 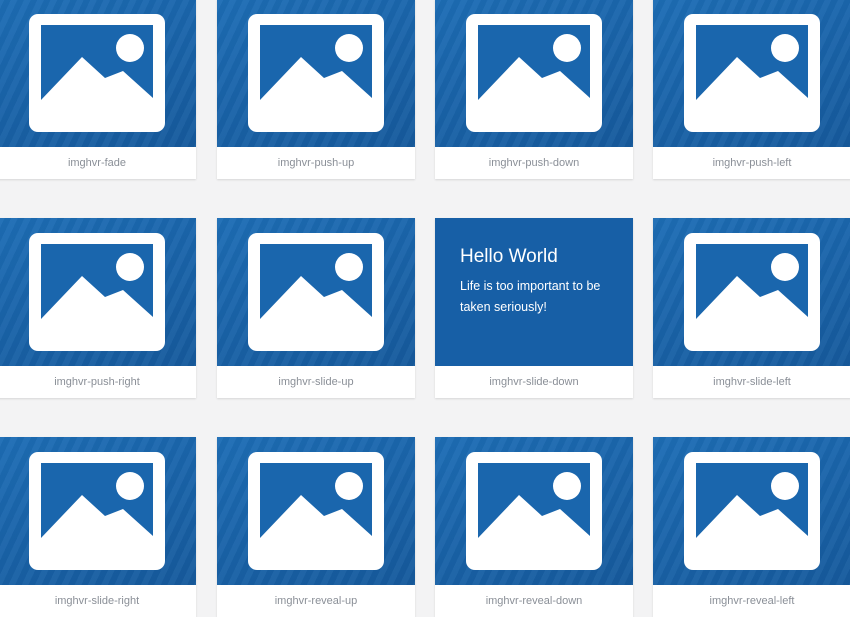 I want to click on effect-card: imghvr-push-down, so click(x=534, y=89).